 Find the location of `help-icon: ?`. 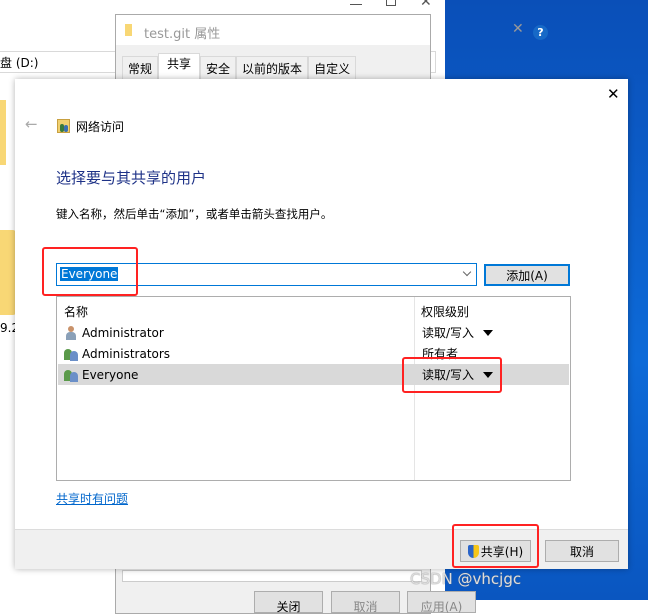

help-icon: ? is located at coordinates (540, 32).